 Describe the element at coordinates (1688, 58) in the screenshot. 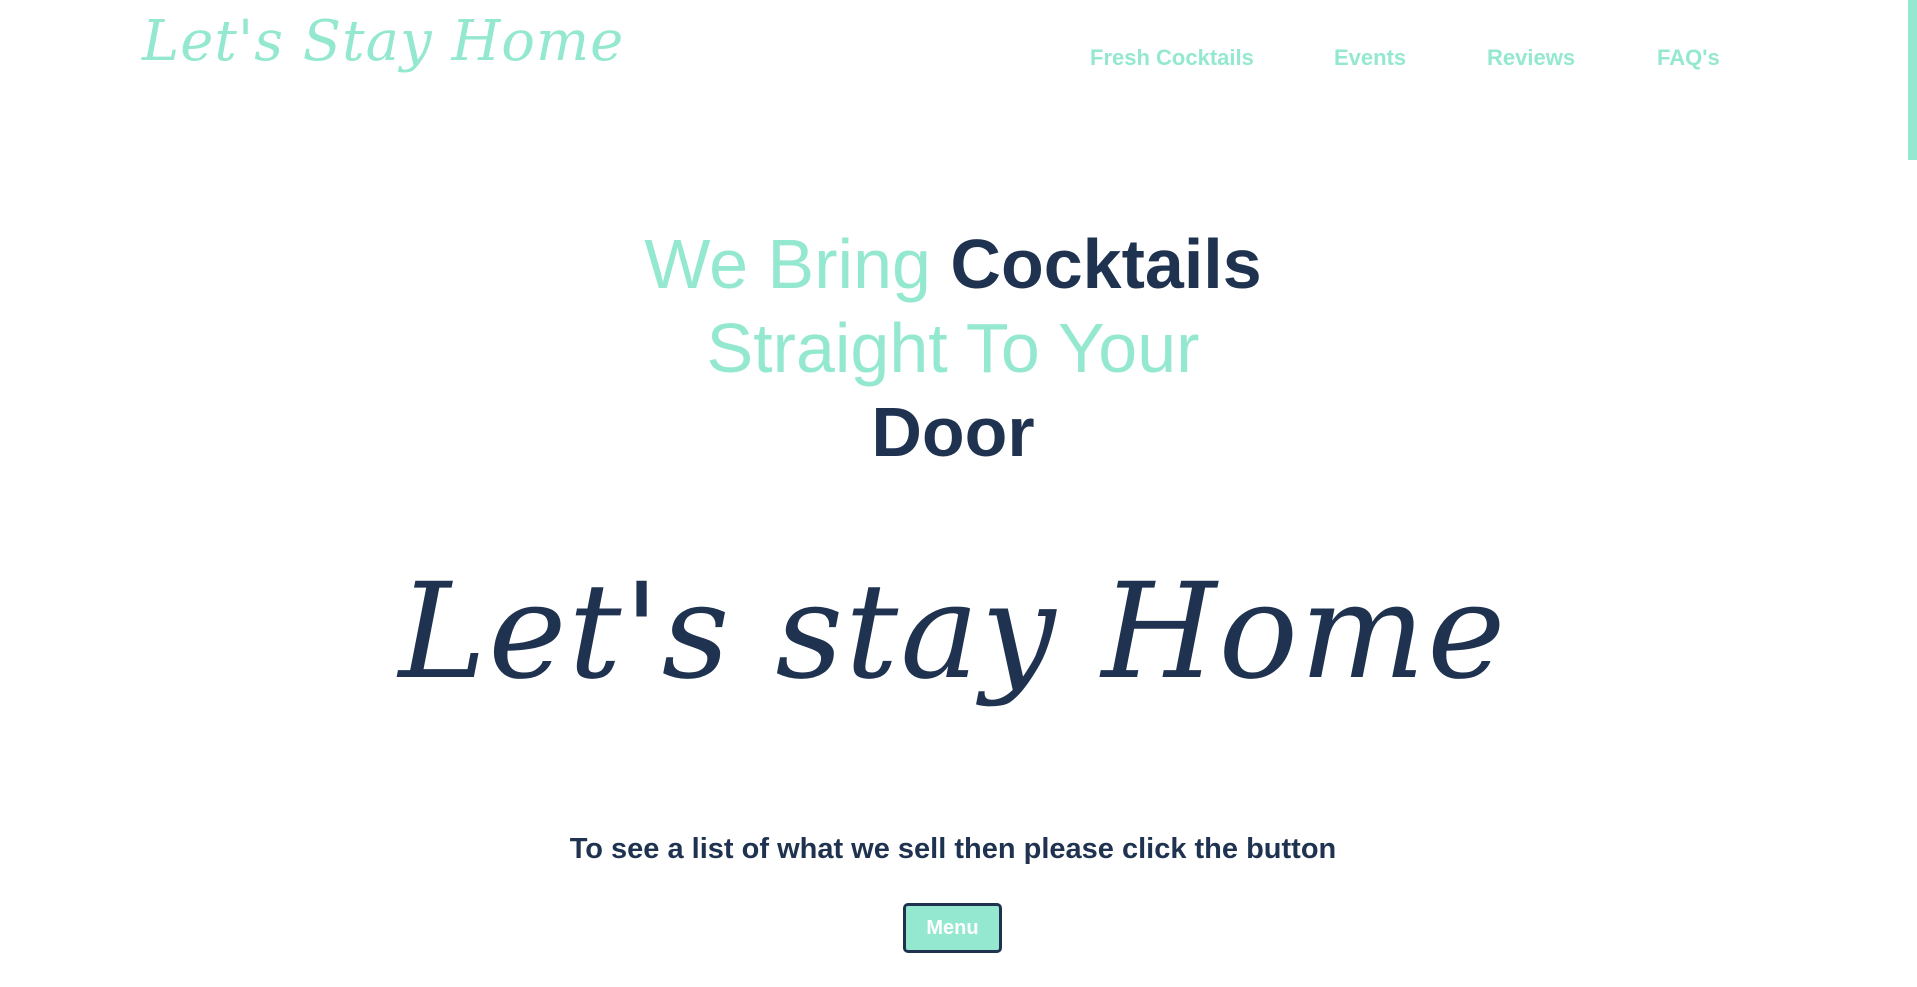

I see `nav-link-faqs: FAQ's` at that location.